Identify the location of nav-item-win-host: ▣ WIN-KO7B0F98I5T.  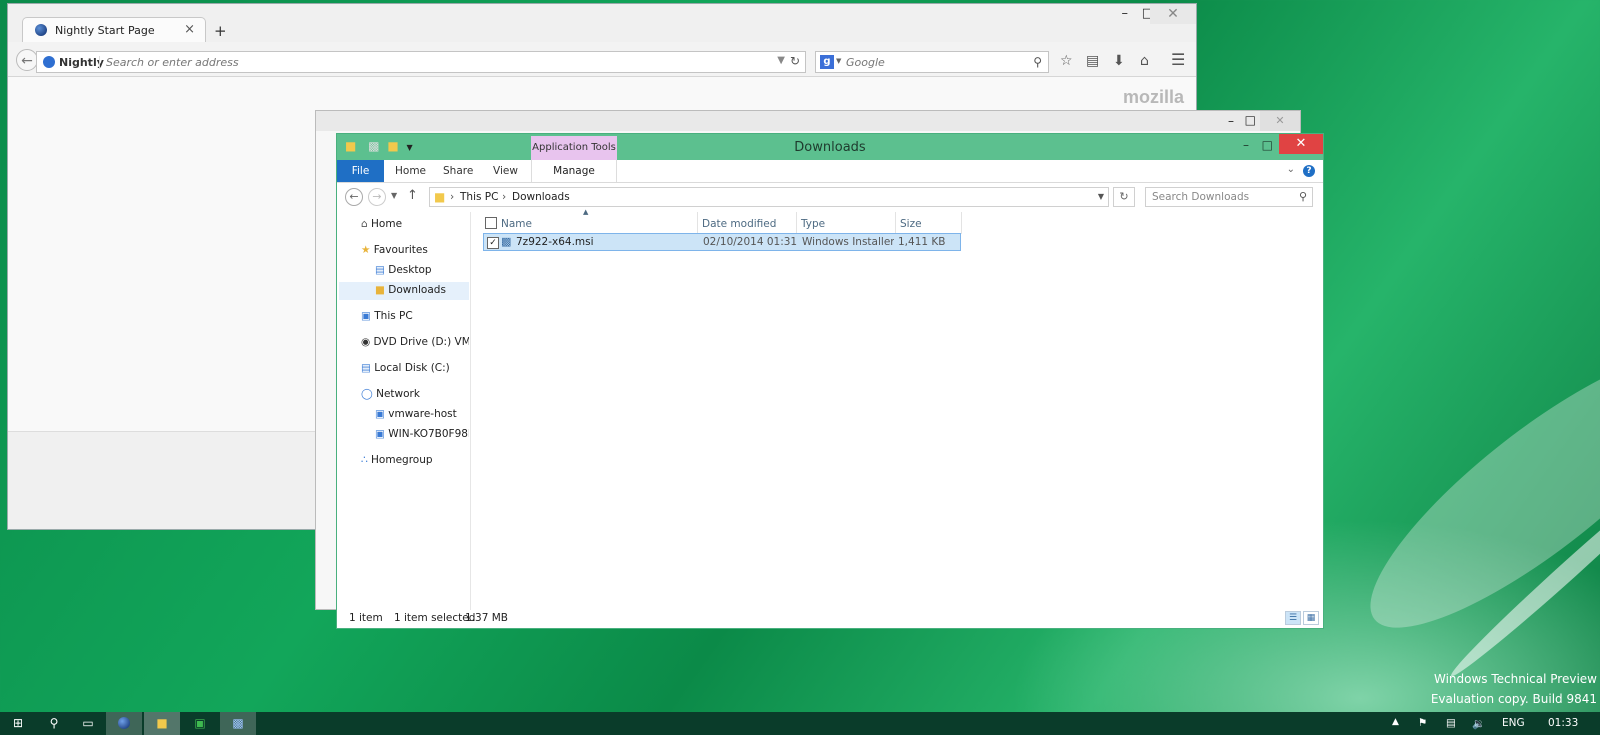
(422, 434).